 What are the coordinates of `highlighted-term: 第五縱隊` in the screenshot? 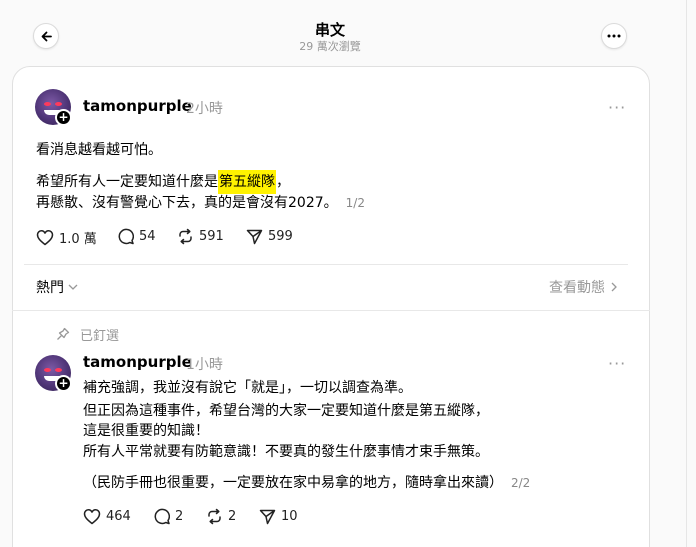 It's located at (247, 182).